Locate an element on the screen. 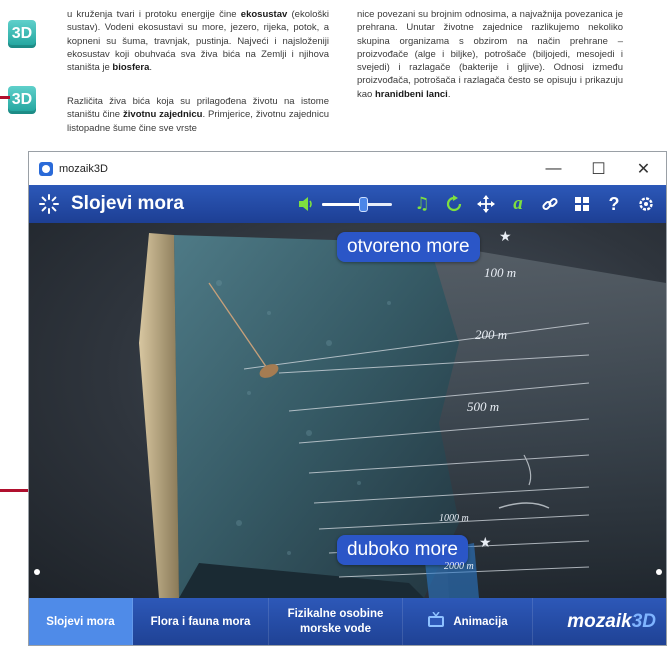  move-icon is located at coordinates (486, 204).